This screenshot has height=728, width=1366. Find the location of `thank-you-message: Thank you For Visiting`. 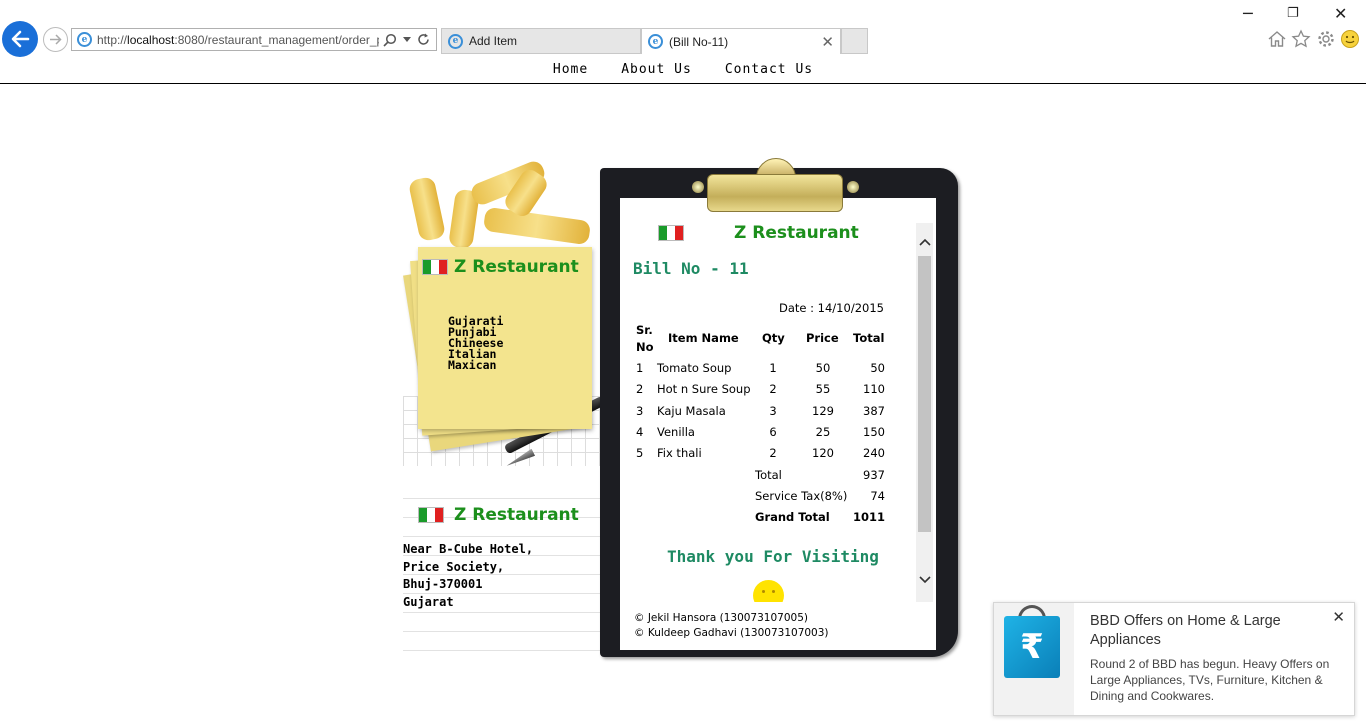

thank-you-message: Thank you For Visiting is located at coordinates (773, 556).